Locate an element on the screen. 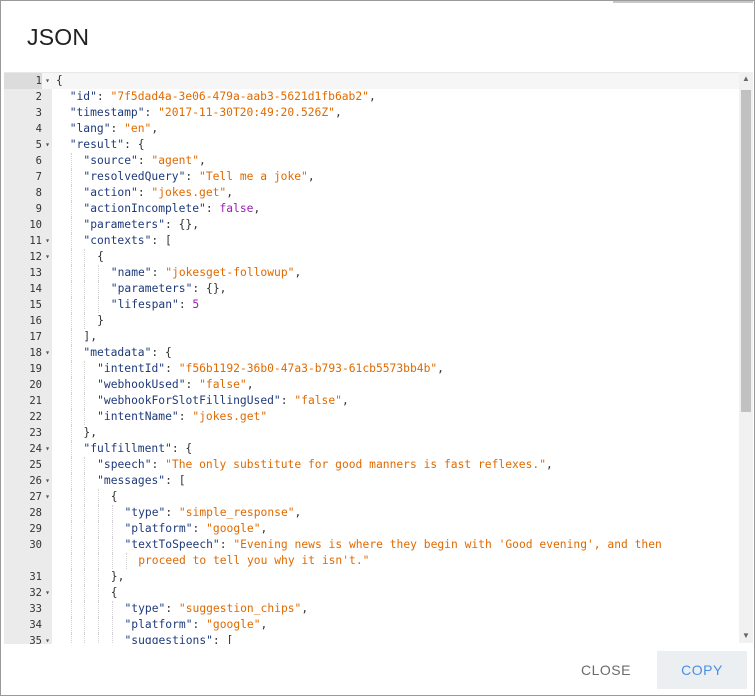  line-number: 2 is located at coordinates (38, 97).